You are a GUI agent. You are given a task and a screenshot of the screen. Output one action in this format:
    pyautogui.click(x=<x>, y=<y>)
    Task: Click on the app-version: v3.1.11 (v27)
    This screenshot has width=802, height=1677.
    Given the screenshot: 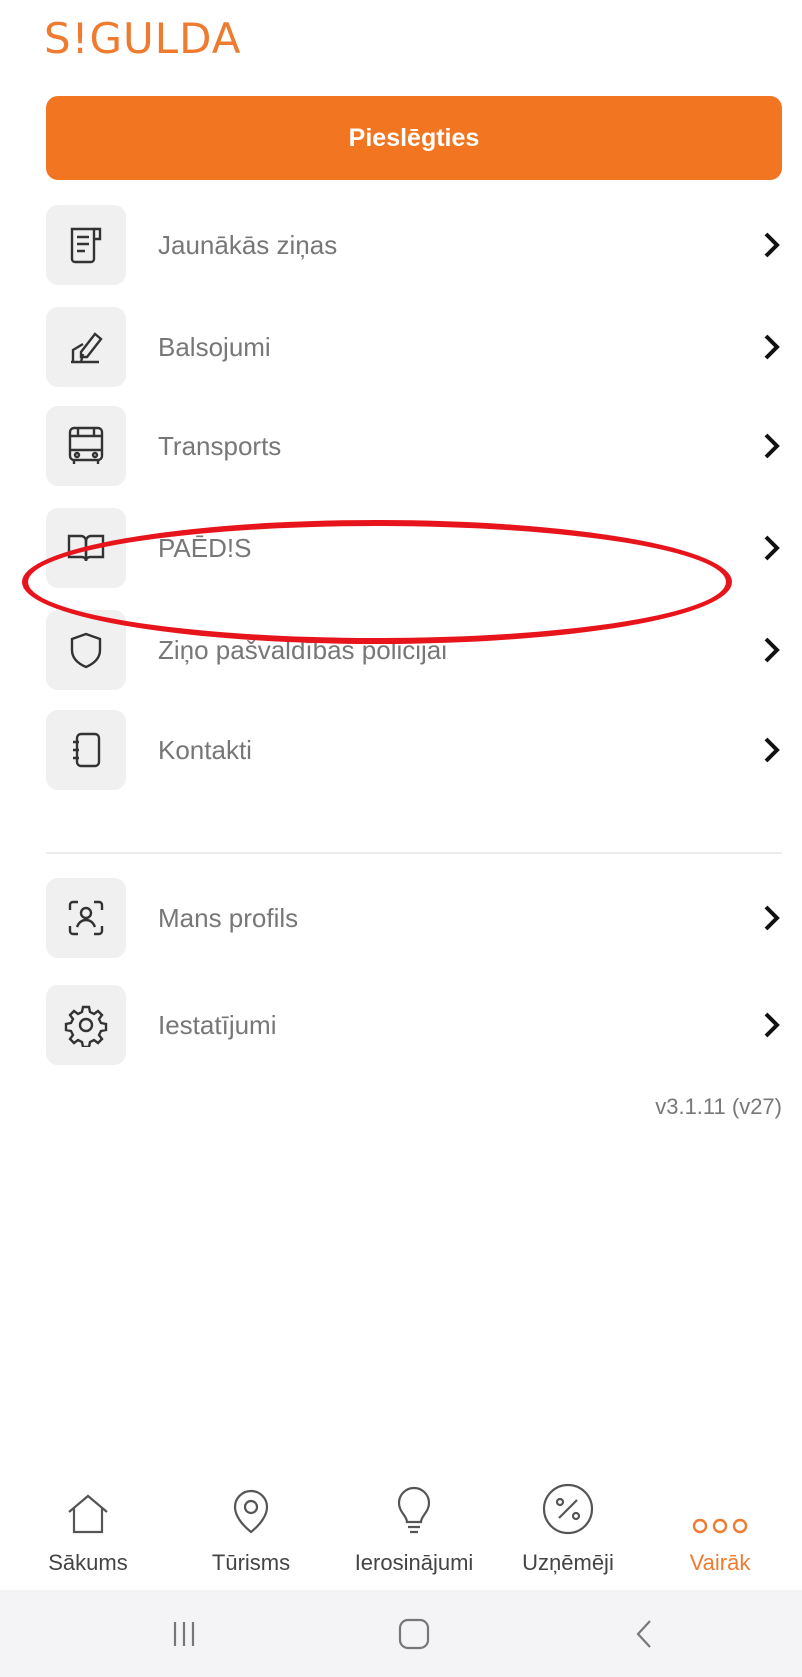 What is the action you would take?
    pyautogui.click(x=718, y=1106)
    